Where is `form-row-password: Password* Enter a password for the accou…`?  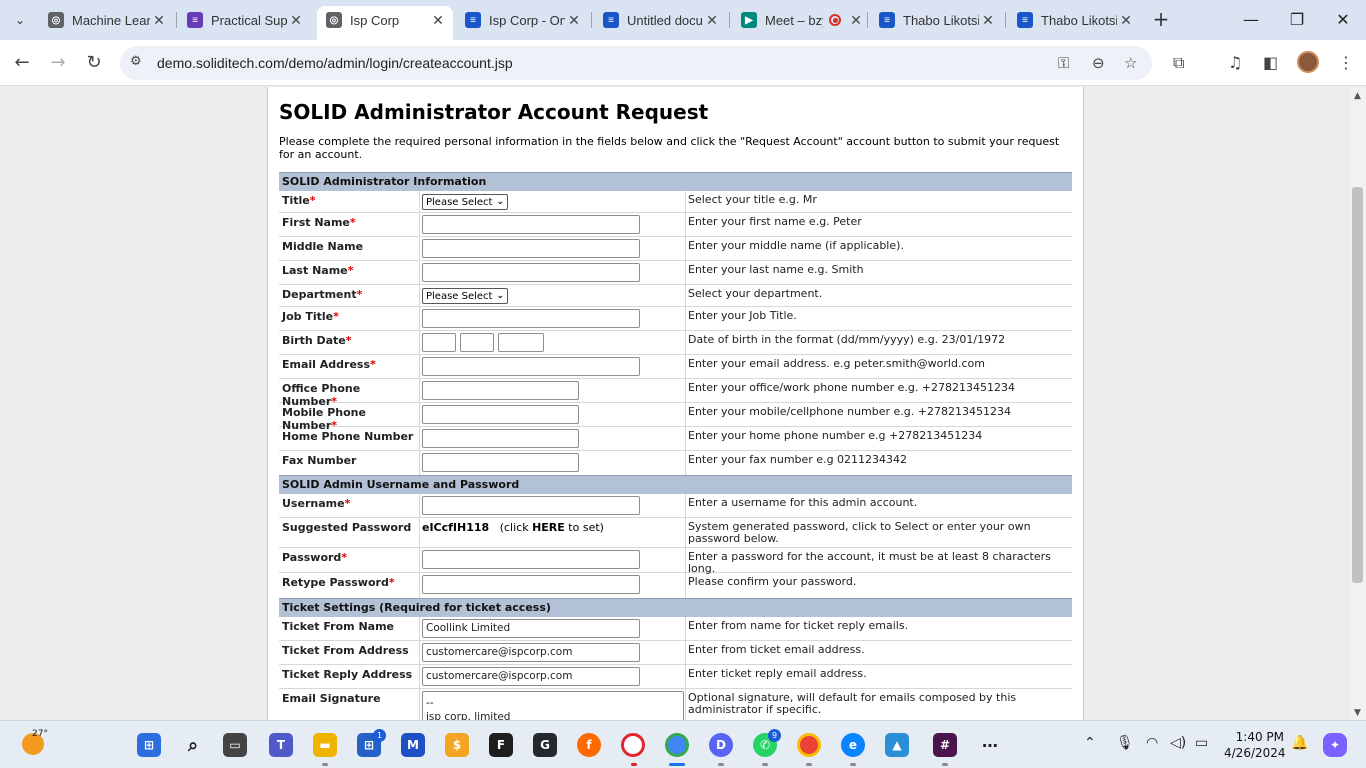
form-row-password: Password* Enter a password for the accou… is located at coordinates (675, 561).